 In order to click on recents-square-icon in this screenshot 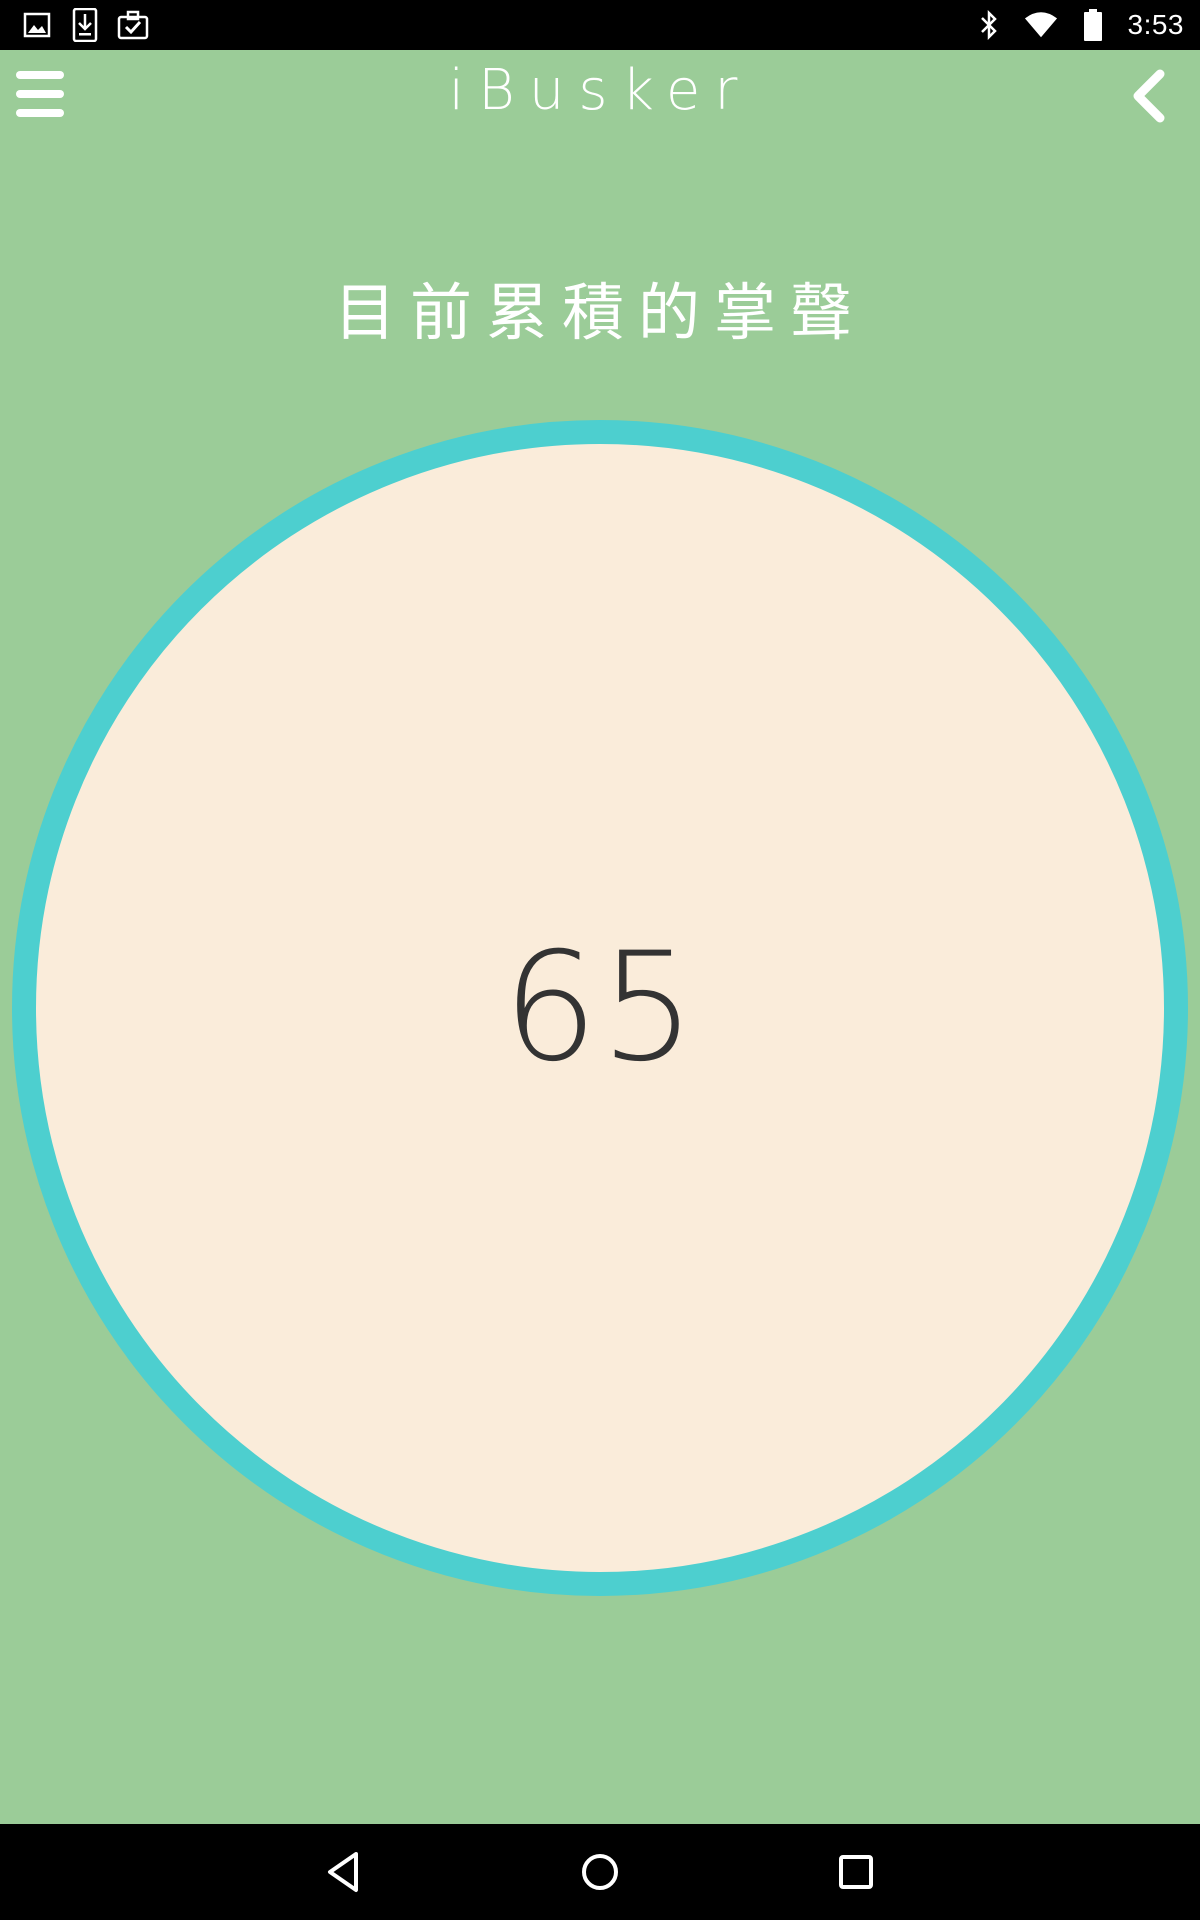, I will do `click(856, 1872)`.